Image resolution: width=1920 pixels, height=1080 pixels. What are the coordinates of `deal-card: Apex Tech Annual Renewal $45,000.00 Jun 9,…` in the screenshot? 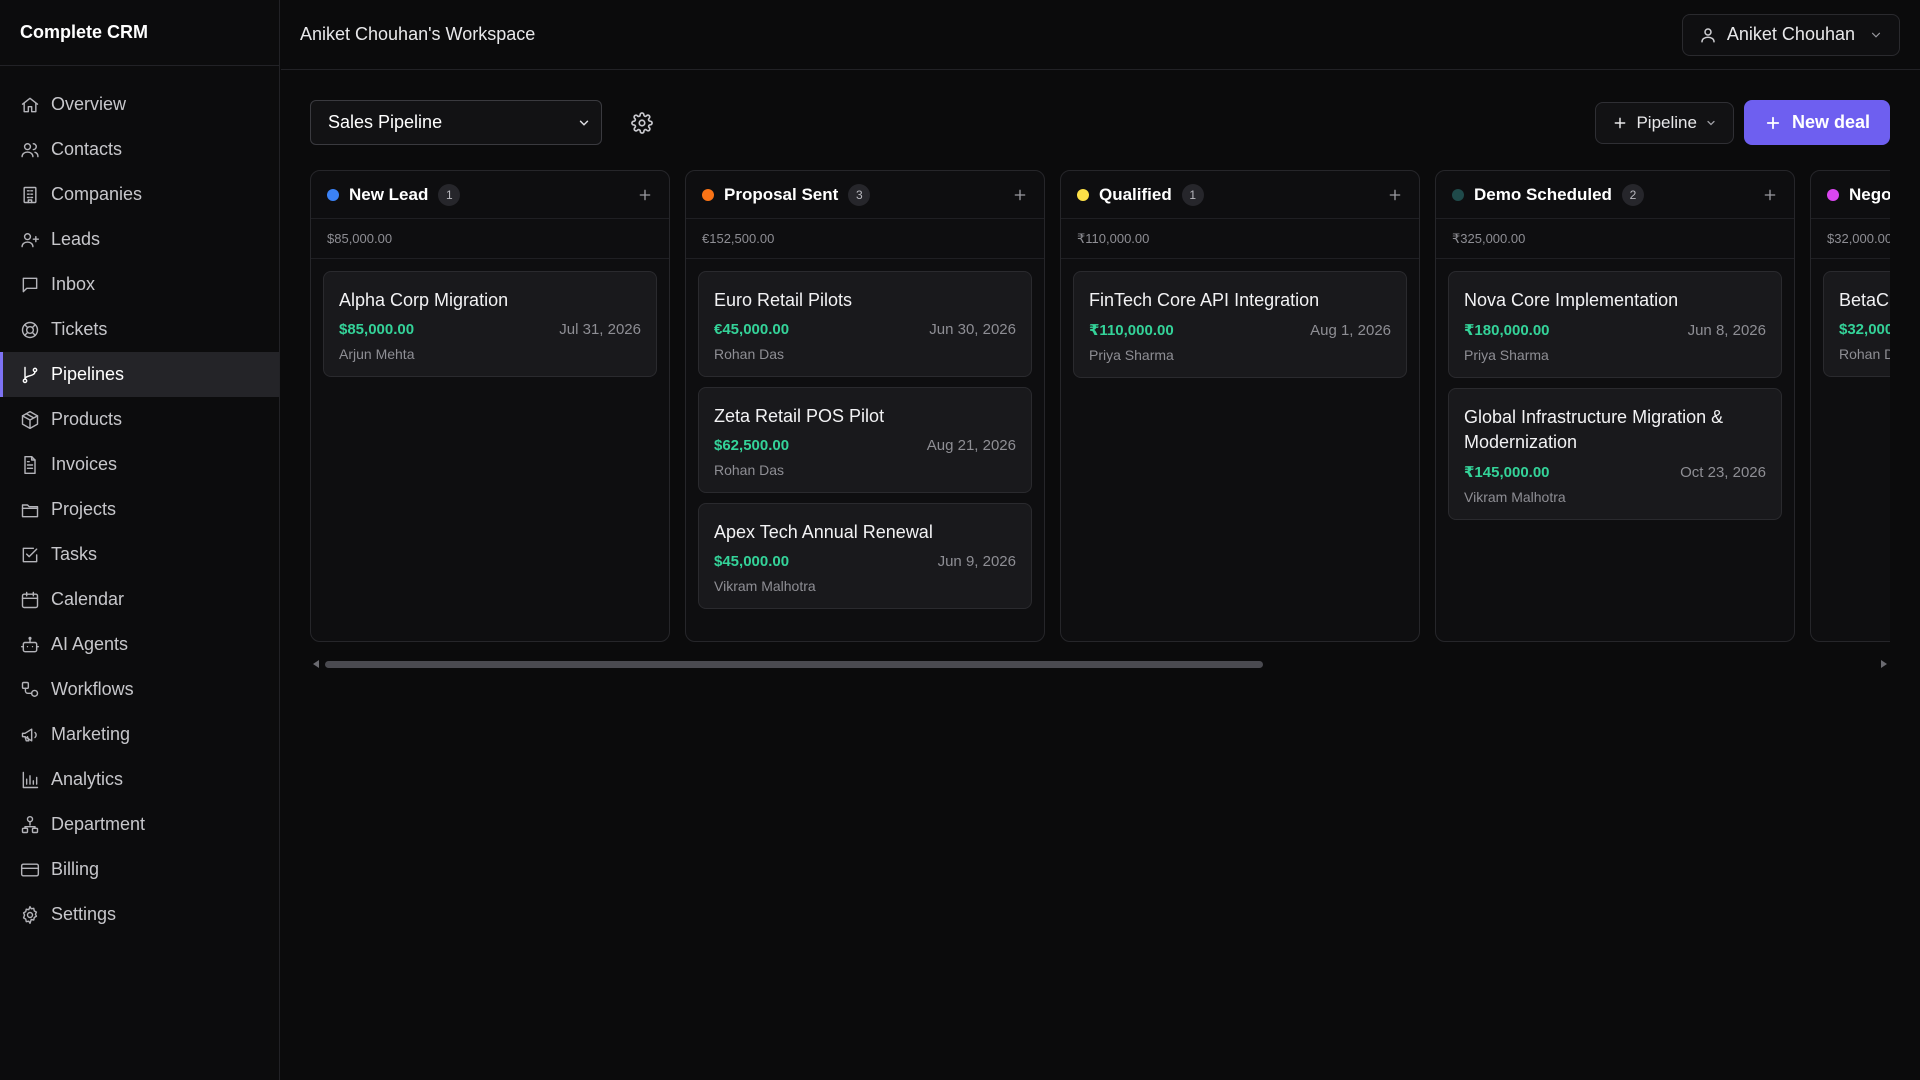 It's located at (865, 556).